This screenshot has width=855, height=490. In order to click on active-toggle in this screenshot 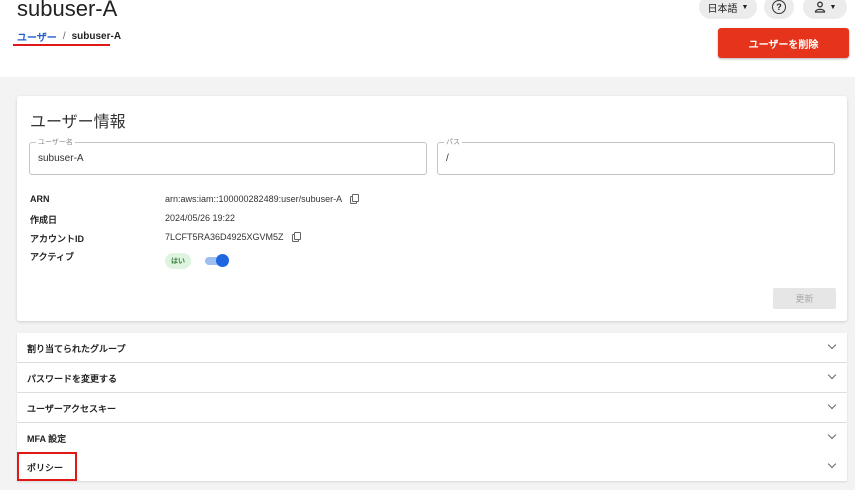, I will do `click(217, 260)`.